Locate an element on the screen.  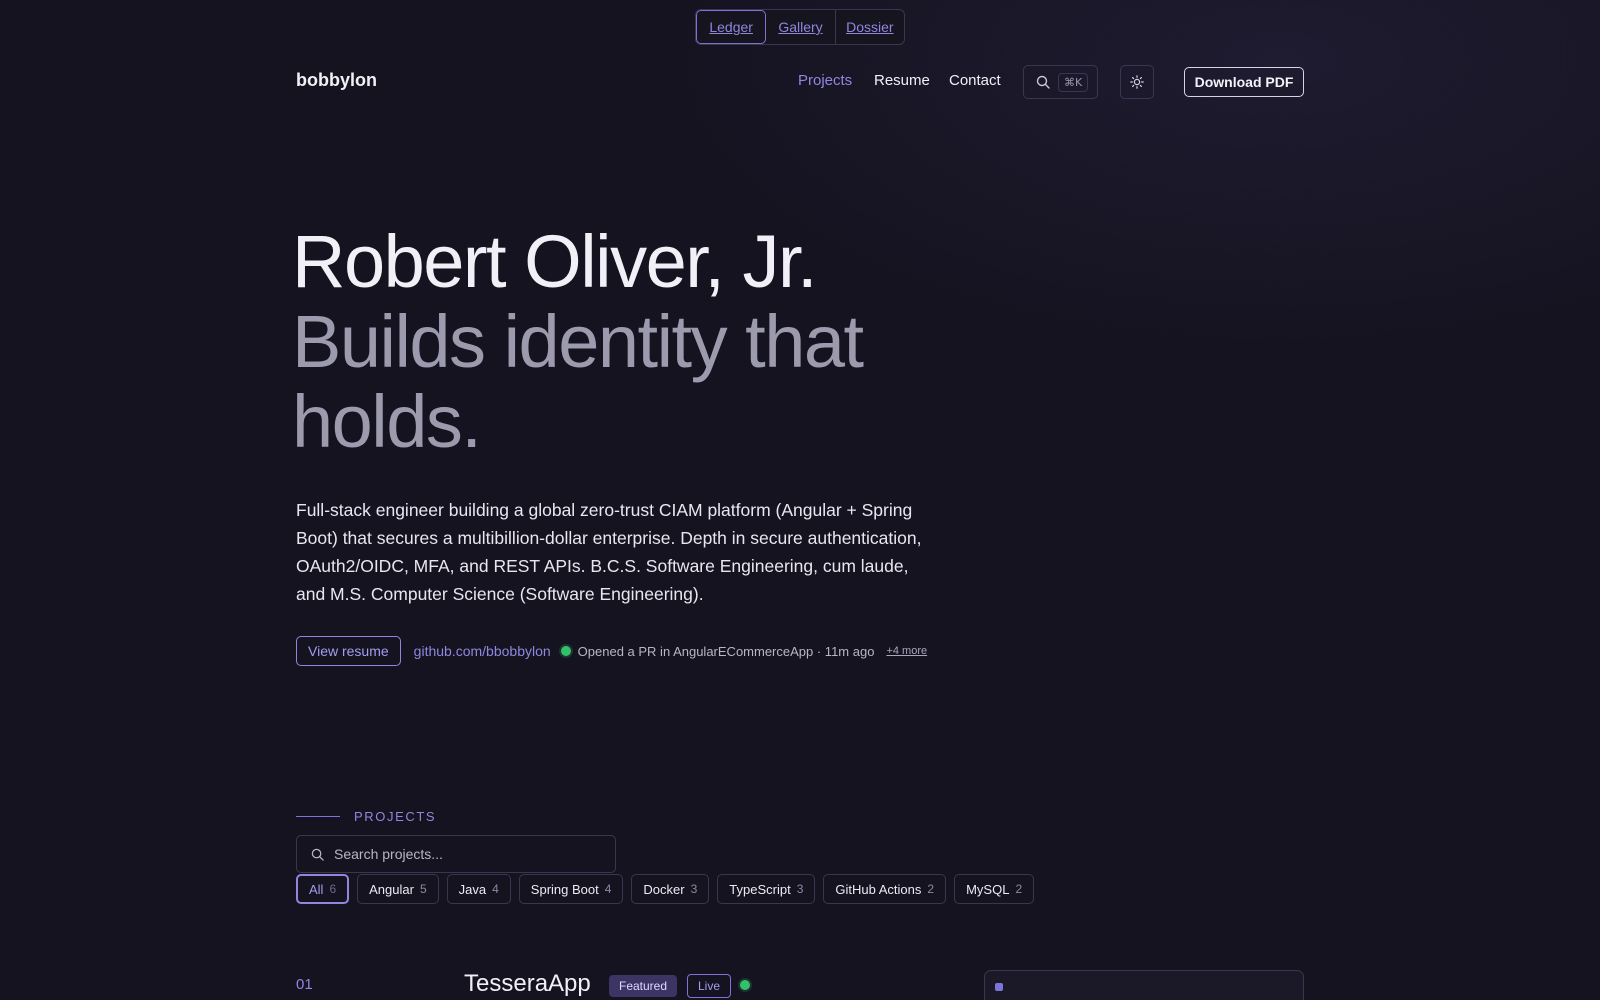
project-preview-thumbnail is located at coordinates (1144, 985).